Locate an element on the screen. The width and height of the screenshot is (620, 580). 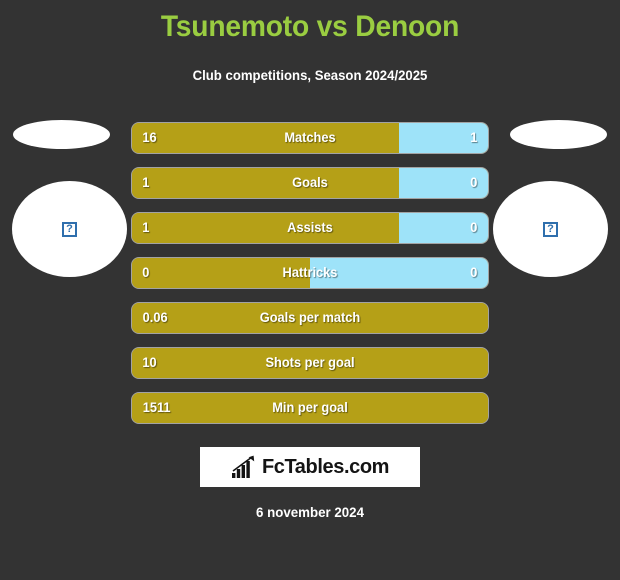
away-team-panel: ? is located at coordinates (550, 198).